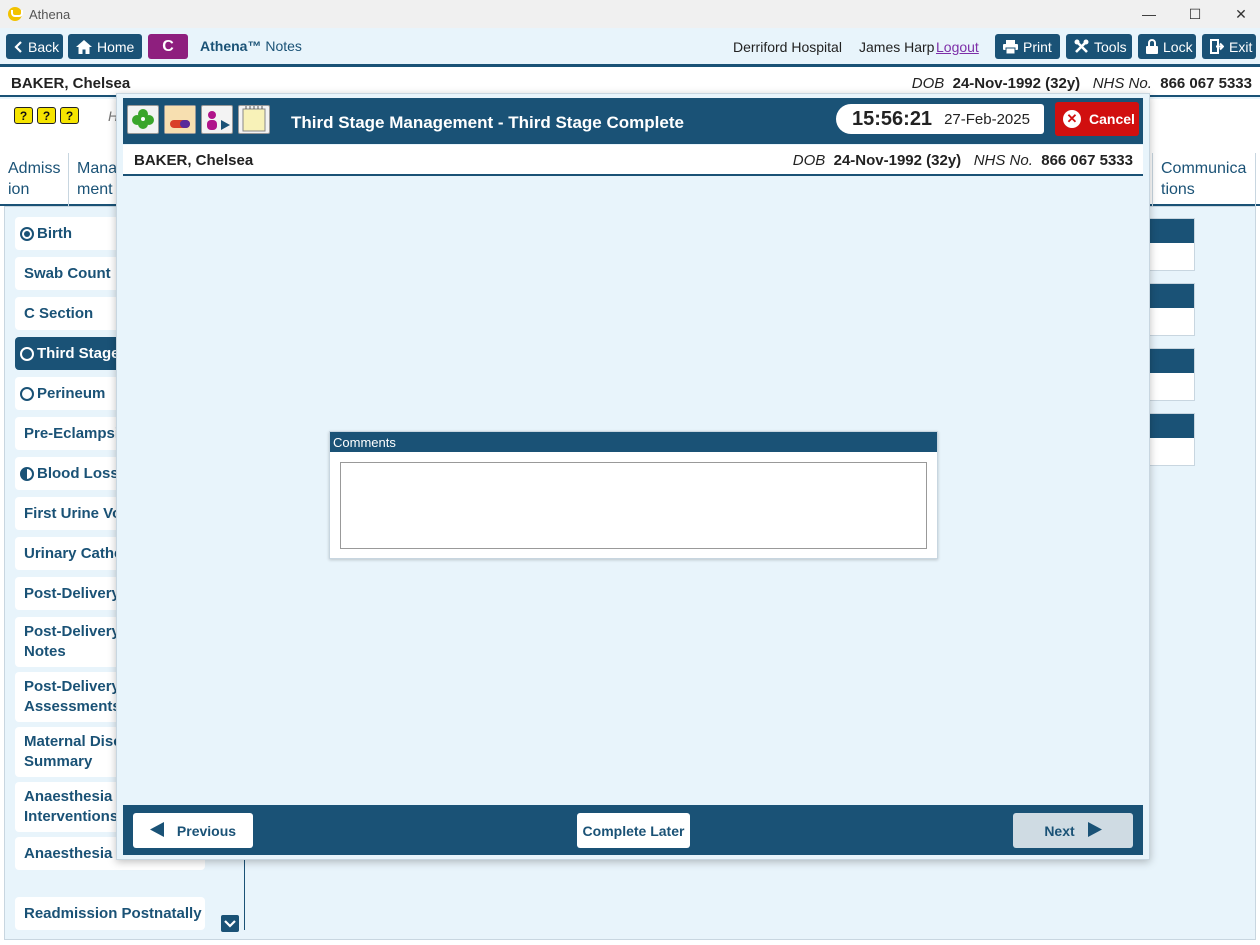  Describe the element at coordinates (231, 46) in the screenshot. I see `app-brand: Athena™` at that location.